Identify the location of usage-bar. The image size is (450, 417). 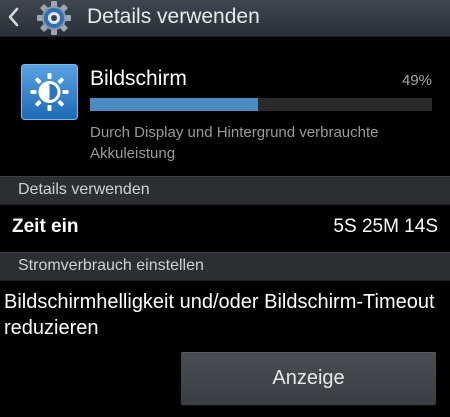
(261, 104).